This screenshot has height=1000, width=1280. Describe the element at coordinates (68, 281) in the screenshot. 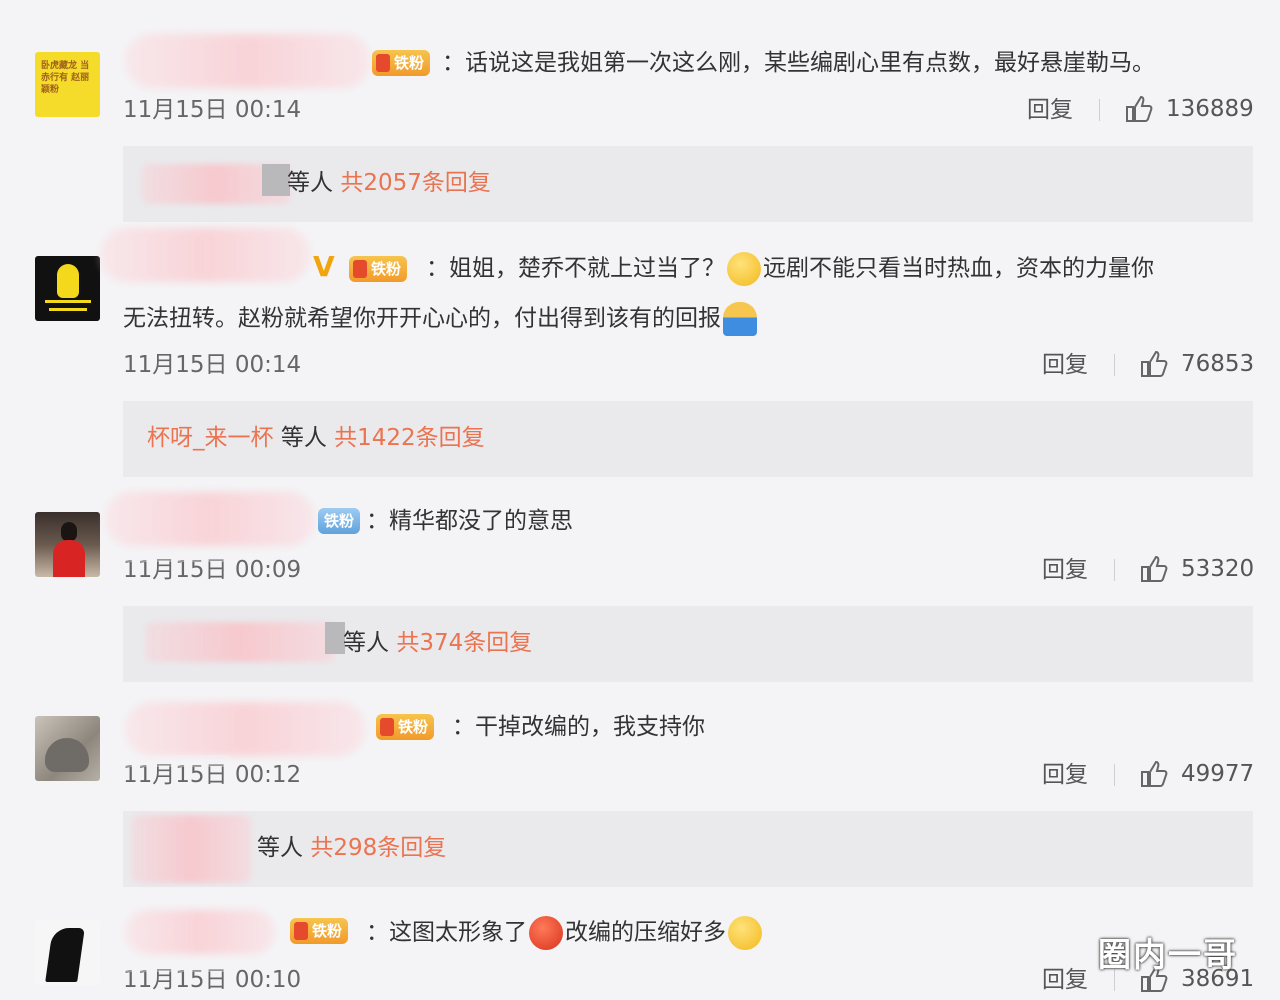

I see `avatar-figure` at that location.